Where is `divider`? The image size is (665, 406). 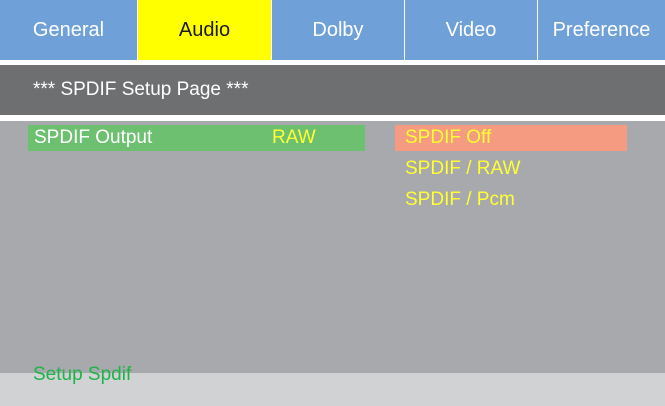 divider is located at coordinates (332, 118).